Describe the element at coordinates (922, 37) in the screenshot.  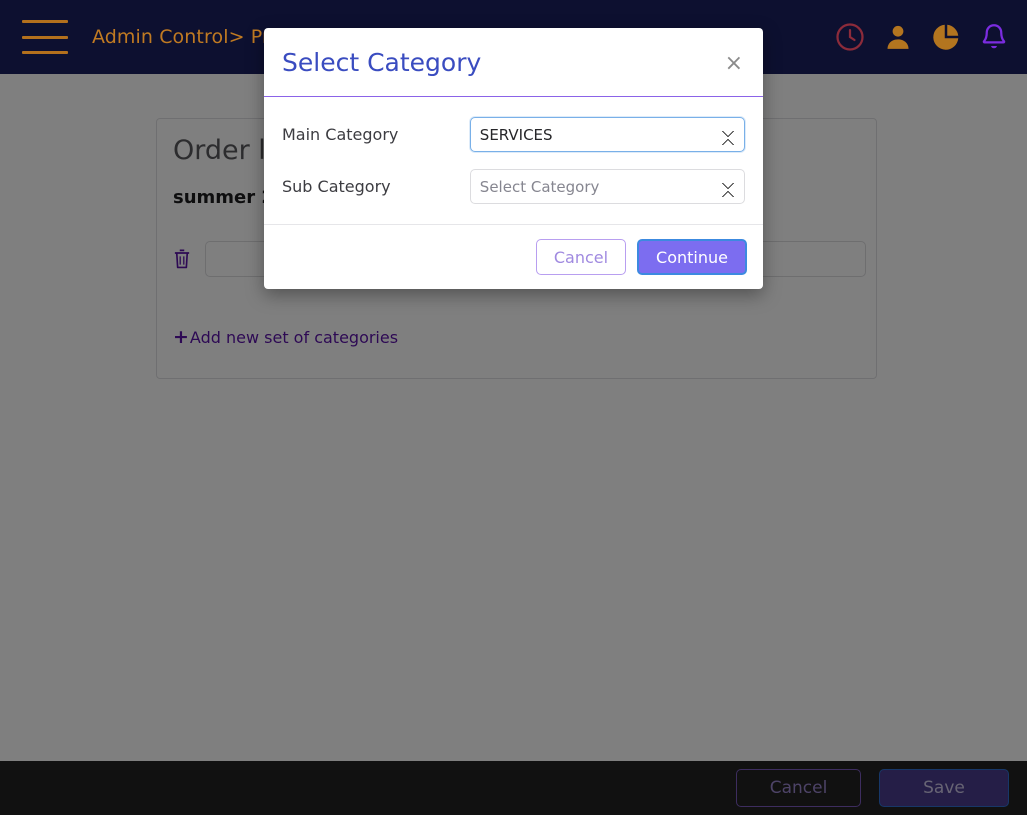
I see `navbar-icon-group` at that location.